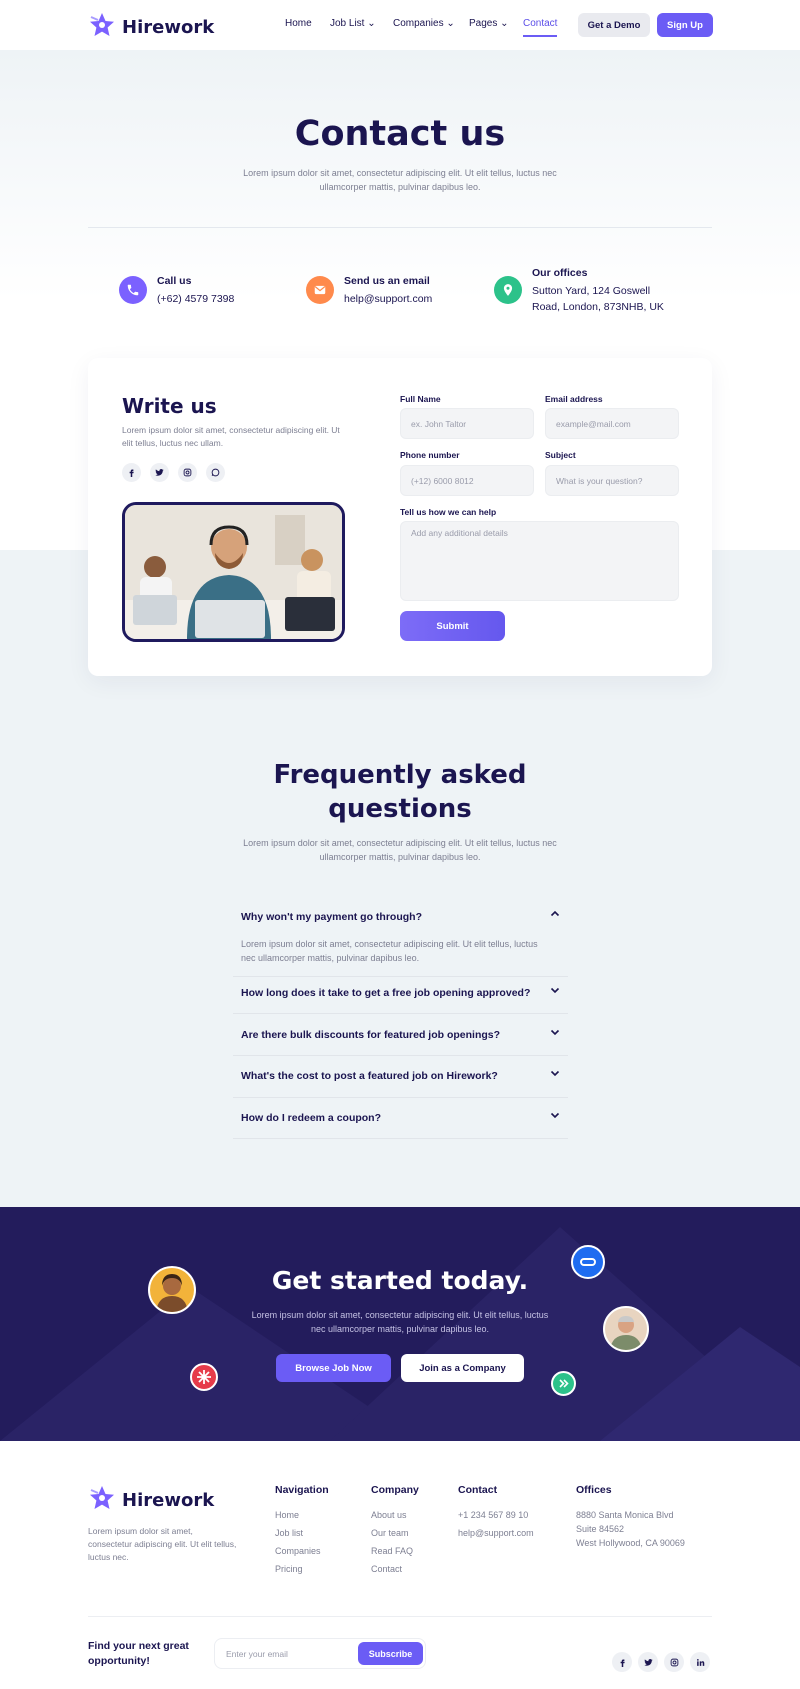 The height and width of the screenshot is (1689, 800). What do you see at coordinates (388, 299) in the screenshot?
I see `contact-email-value: help@support.com` at bounding box center [388, 299].